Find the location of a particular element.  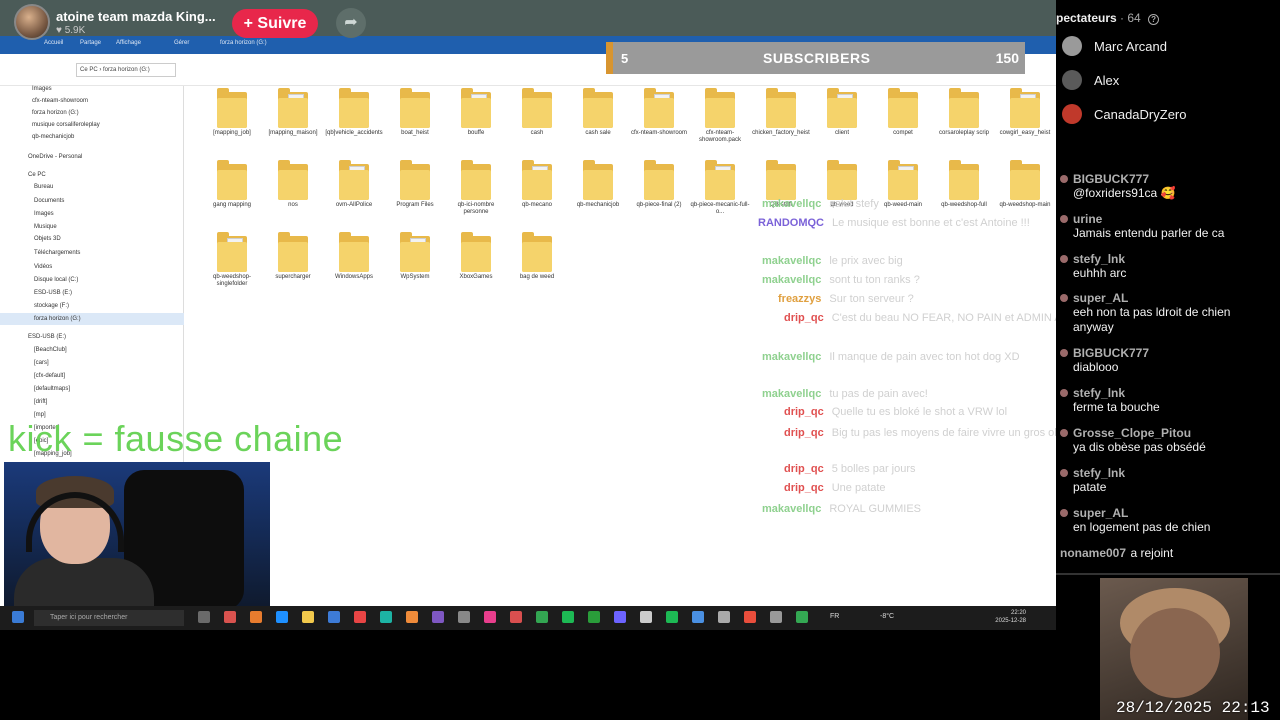

tree-item: Bureau is located at coordinates (43, 187).